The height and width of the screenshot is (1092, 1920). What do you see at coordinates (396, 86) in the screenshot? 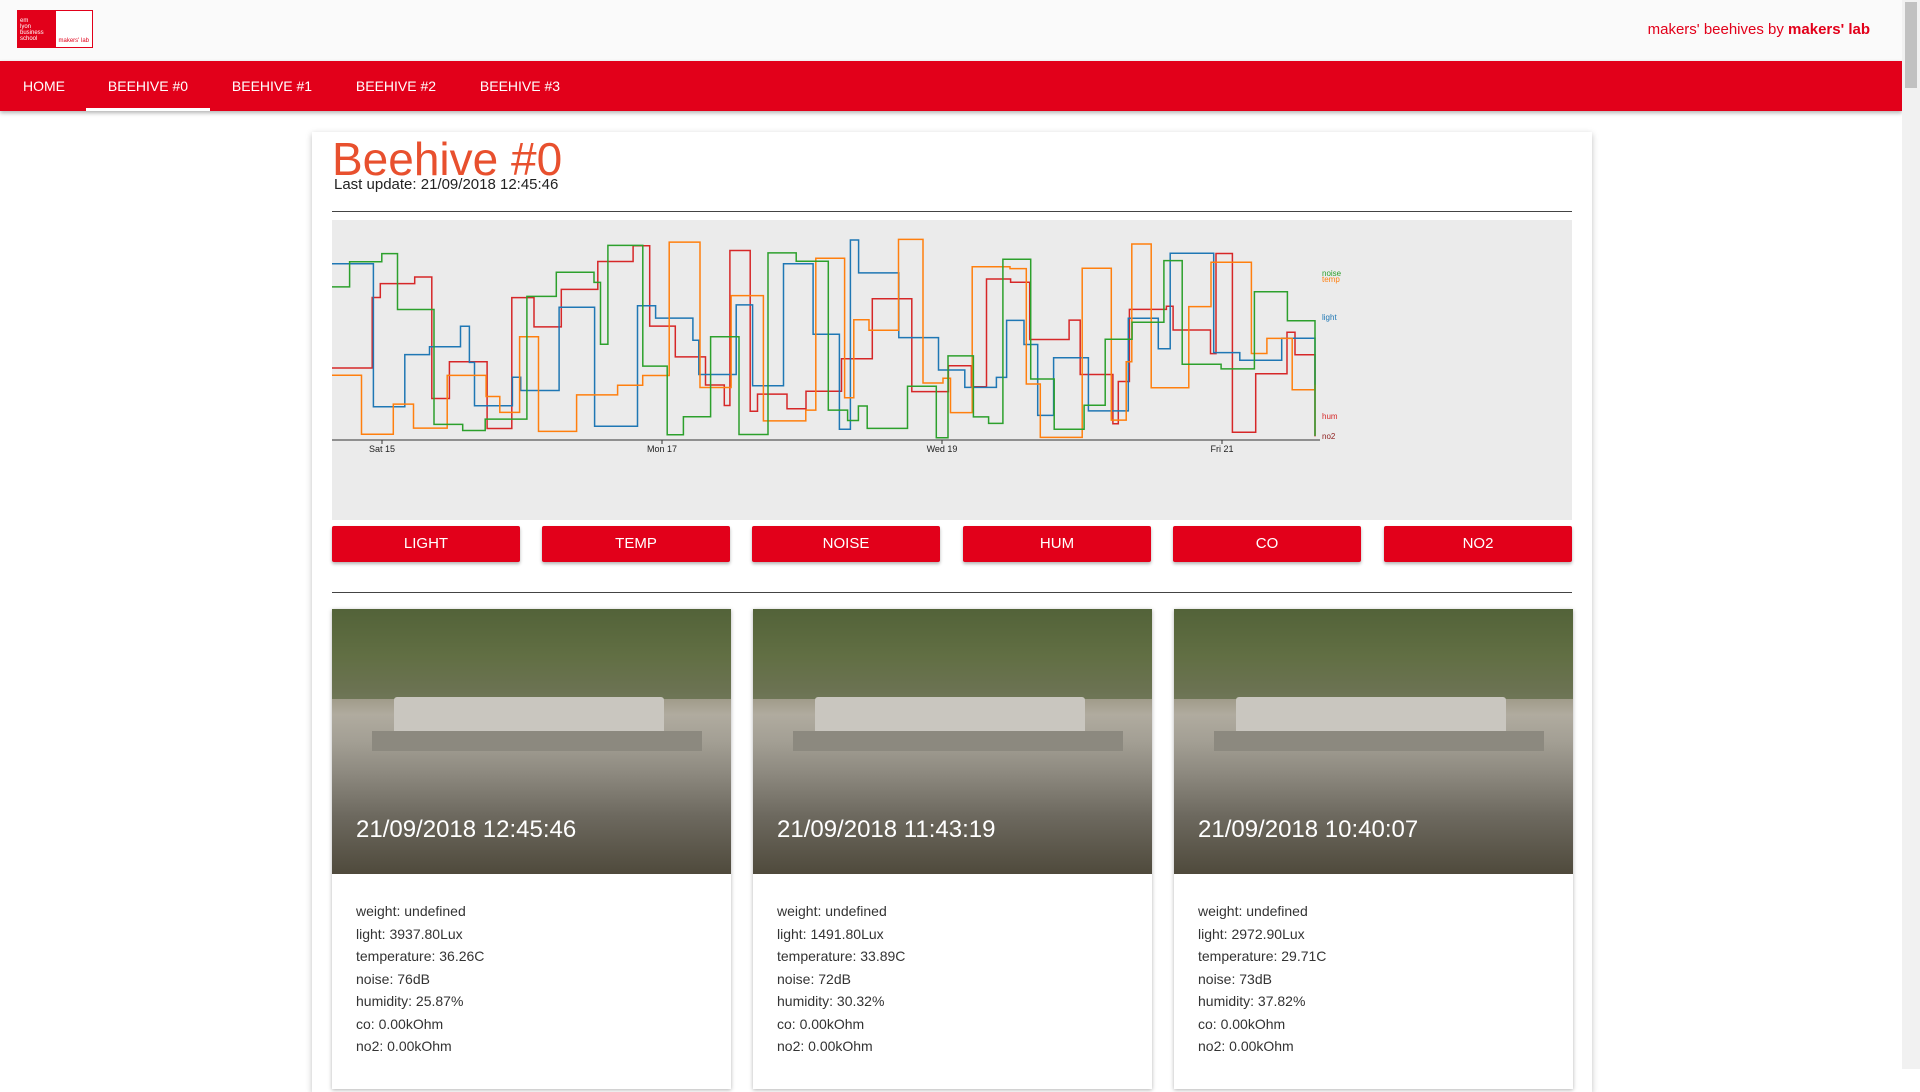
I see `nav-beehive-2: BEEHIVE #2` at bounding box center [396, 86].